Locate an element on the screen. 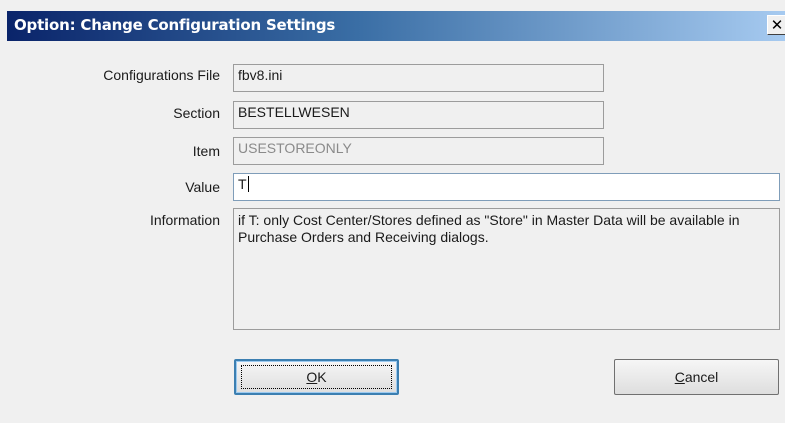 This screenshot has width=785, height=423. focus-rectangle is located at coordinates (316, 377).